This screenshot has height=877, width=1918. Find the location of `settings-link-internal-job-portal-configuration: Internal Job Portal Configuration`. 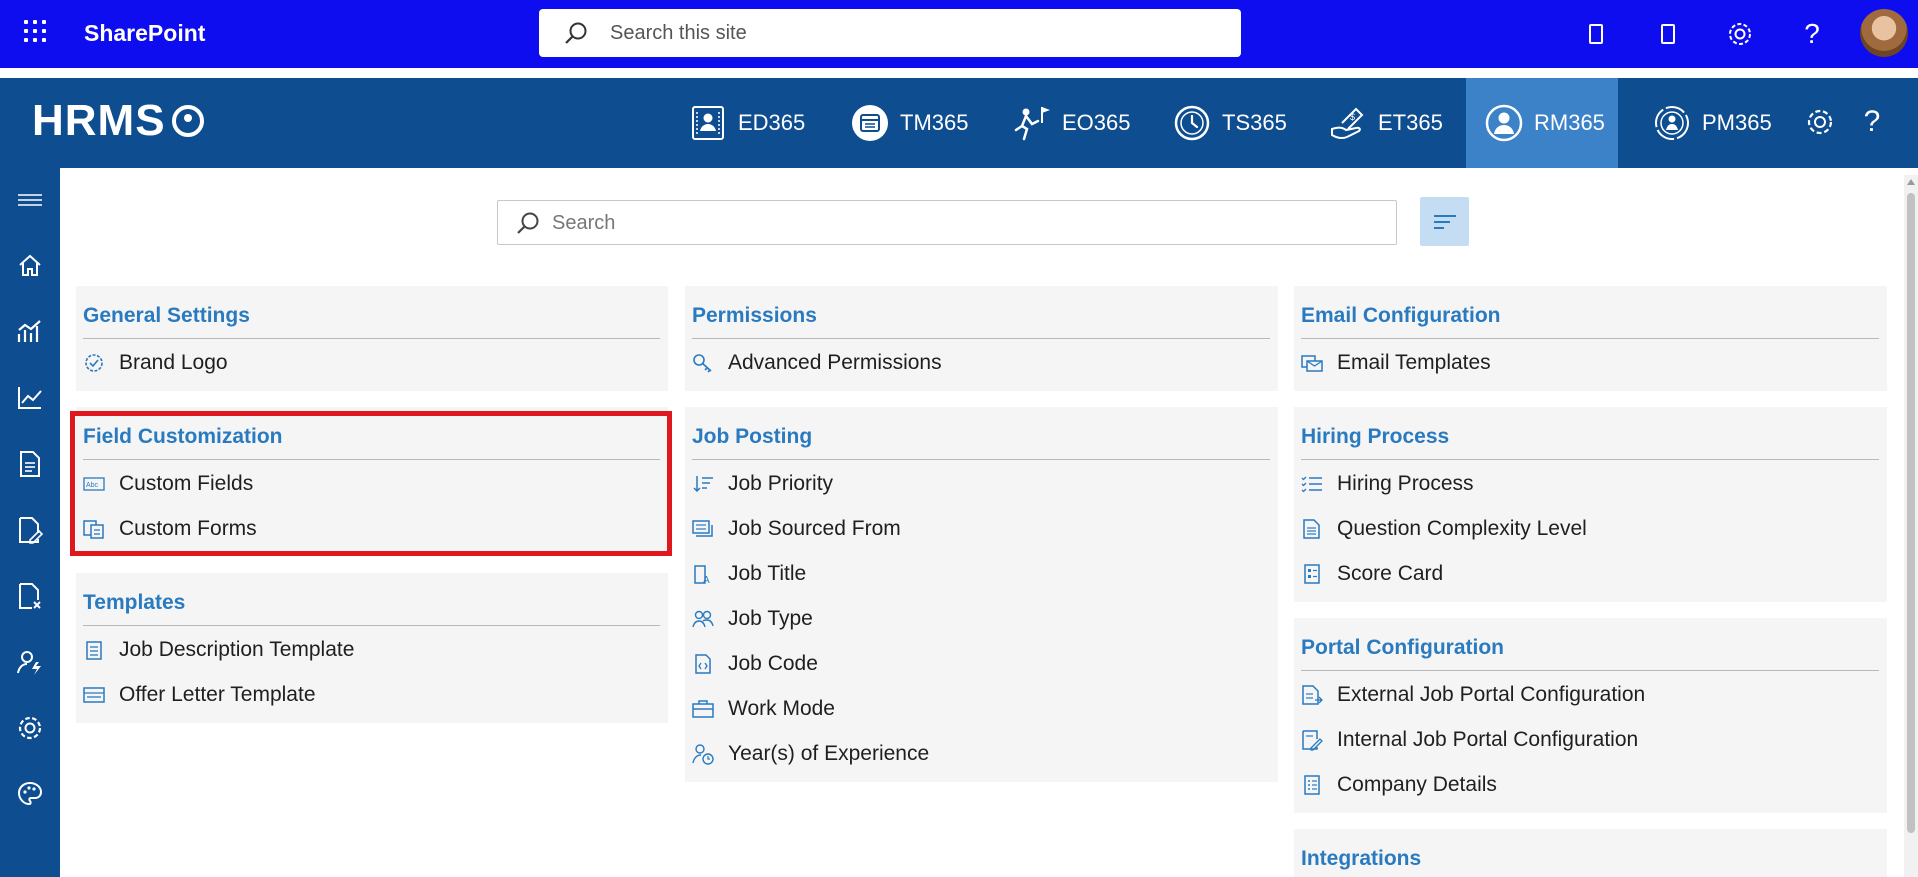

settings-link-internal-job-portal-configuration: Internal Job Portal Configuration is located at coordinates (1469, 740).